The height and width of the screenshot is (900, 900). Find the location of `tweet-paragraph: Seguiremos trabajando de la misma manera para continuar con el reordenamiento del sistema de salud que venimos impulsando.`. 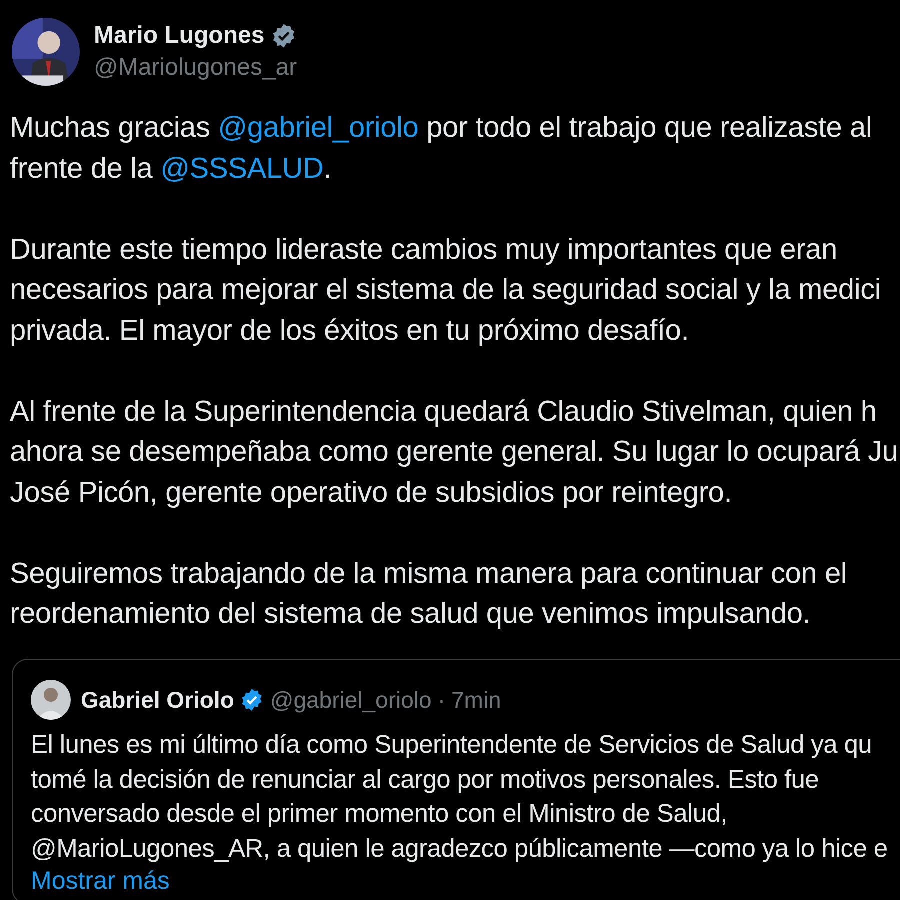

tweet-paragraph: Seguiremos trabajando de la misma manera para continuar con el reordenamiento del sistema de salud que venimos impulsando. is located at coordinates (429, 594).